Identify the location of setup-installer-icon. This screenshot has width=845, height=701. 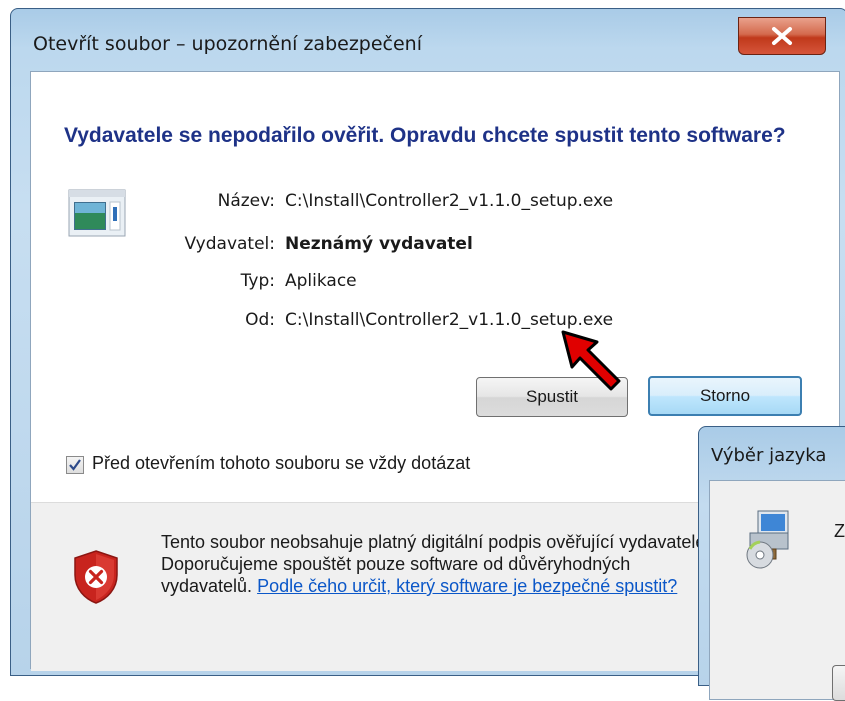
(767, 539).